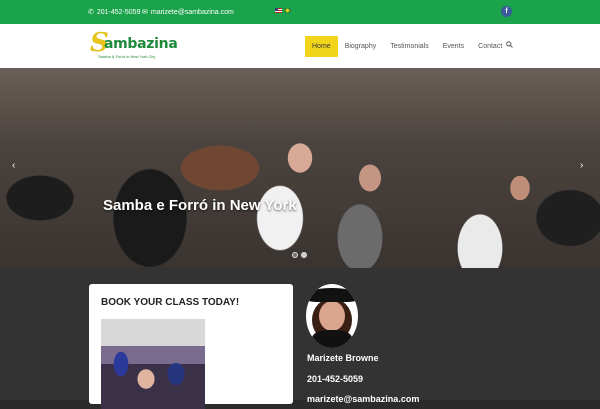  What do you see at coordinates (581, 165) in the screenshot?
I see `slider-next-button: ›` at bounding box center [581, 165].